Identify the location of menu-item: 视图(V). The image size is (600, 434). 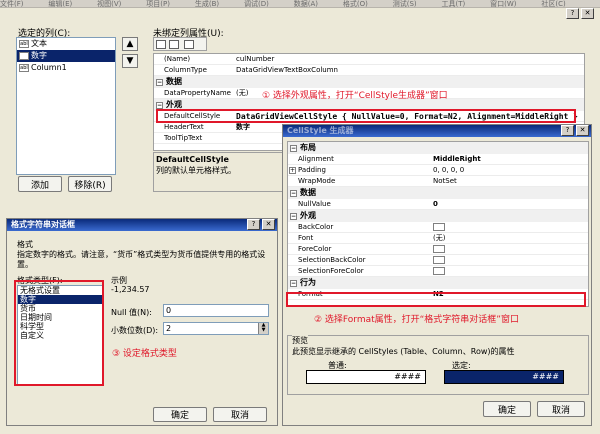
(109, 4).